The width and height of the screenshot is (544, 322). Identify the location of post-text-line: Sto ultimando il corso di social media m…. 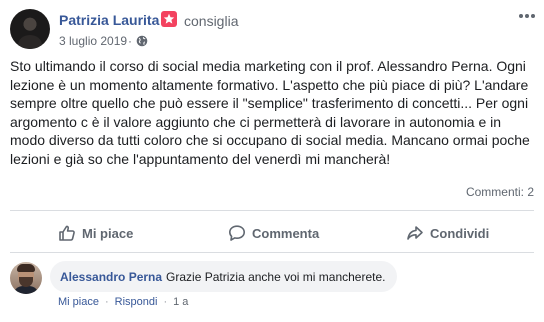
(268, 66).